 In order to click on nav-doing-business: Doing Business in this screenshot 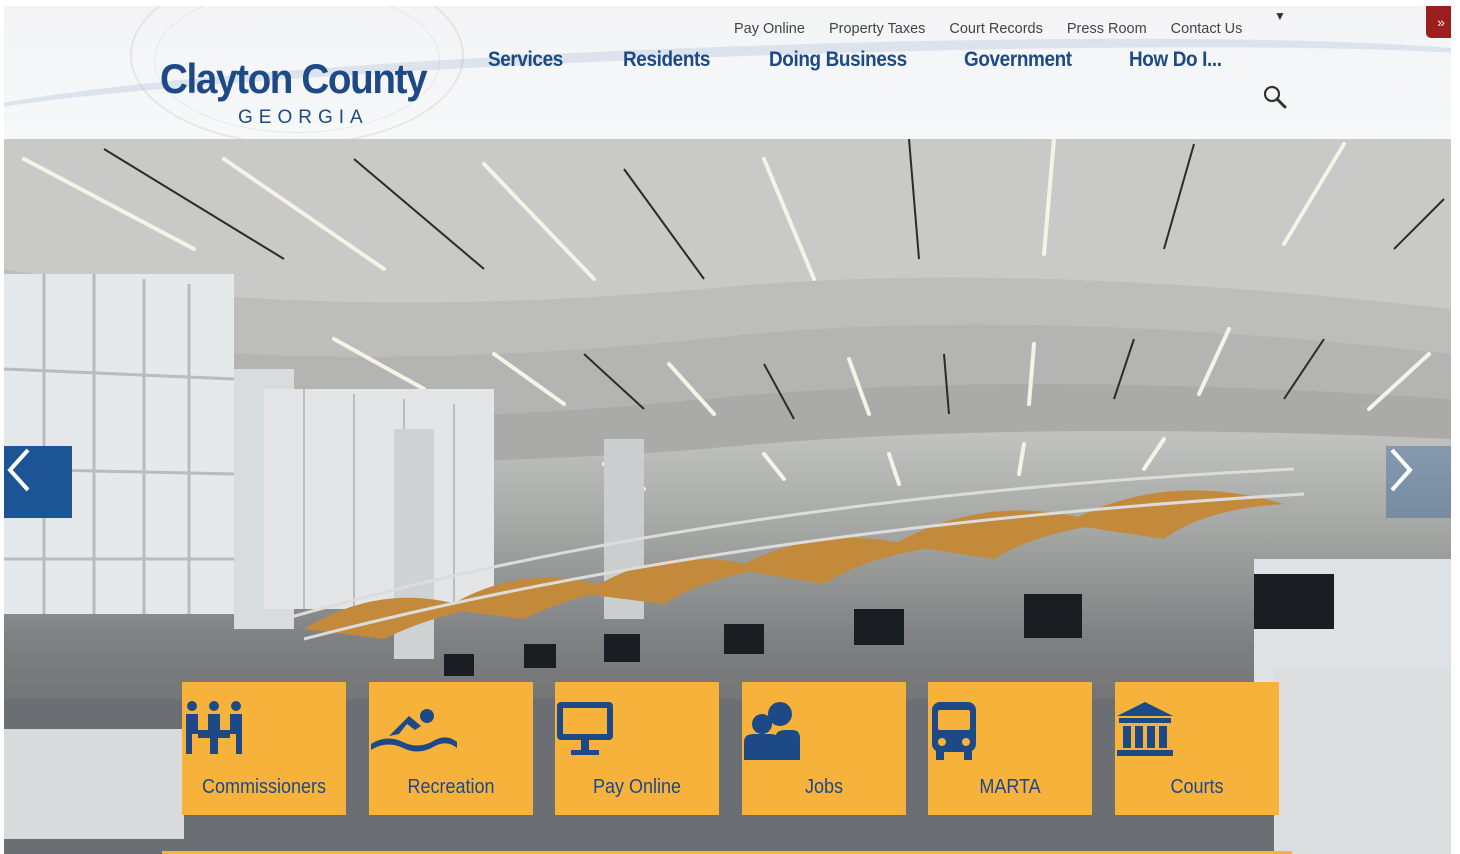, I will do `click(838, 60)`.